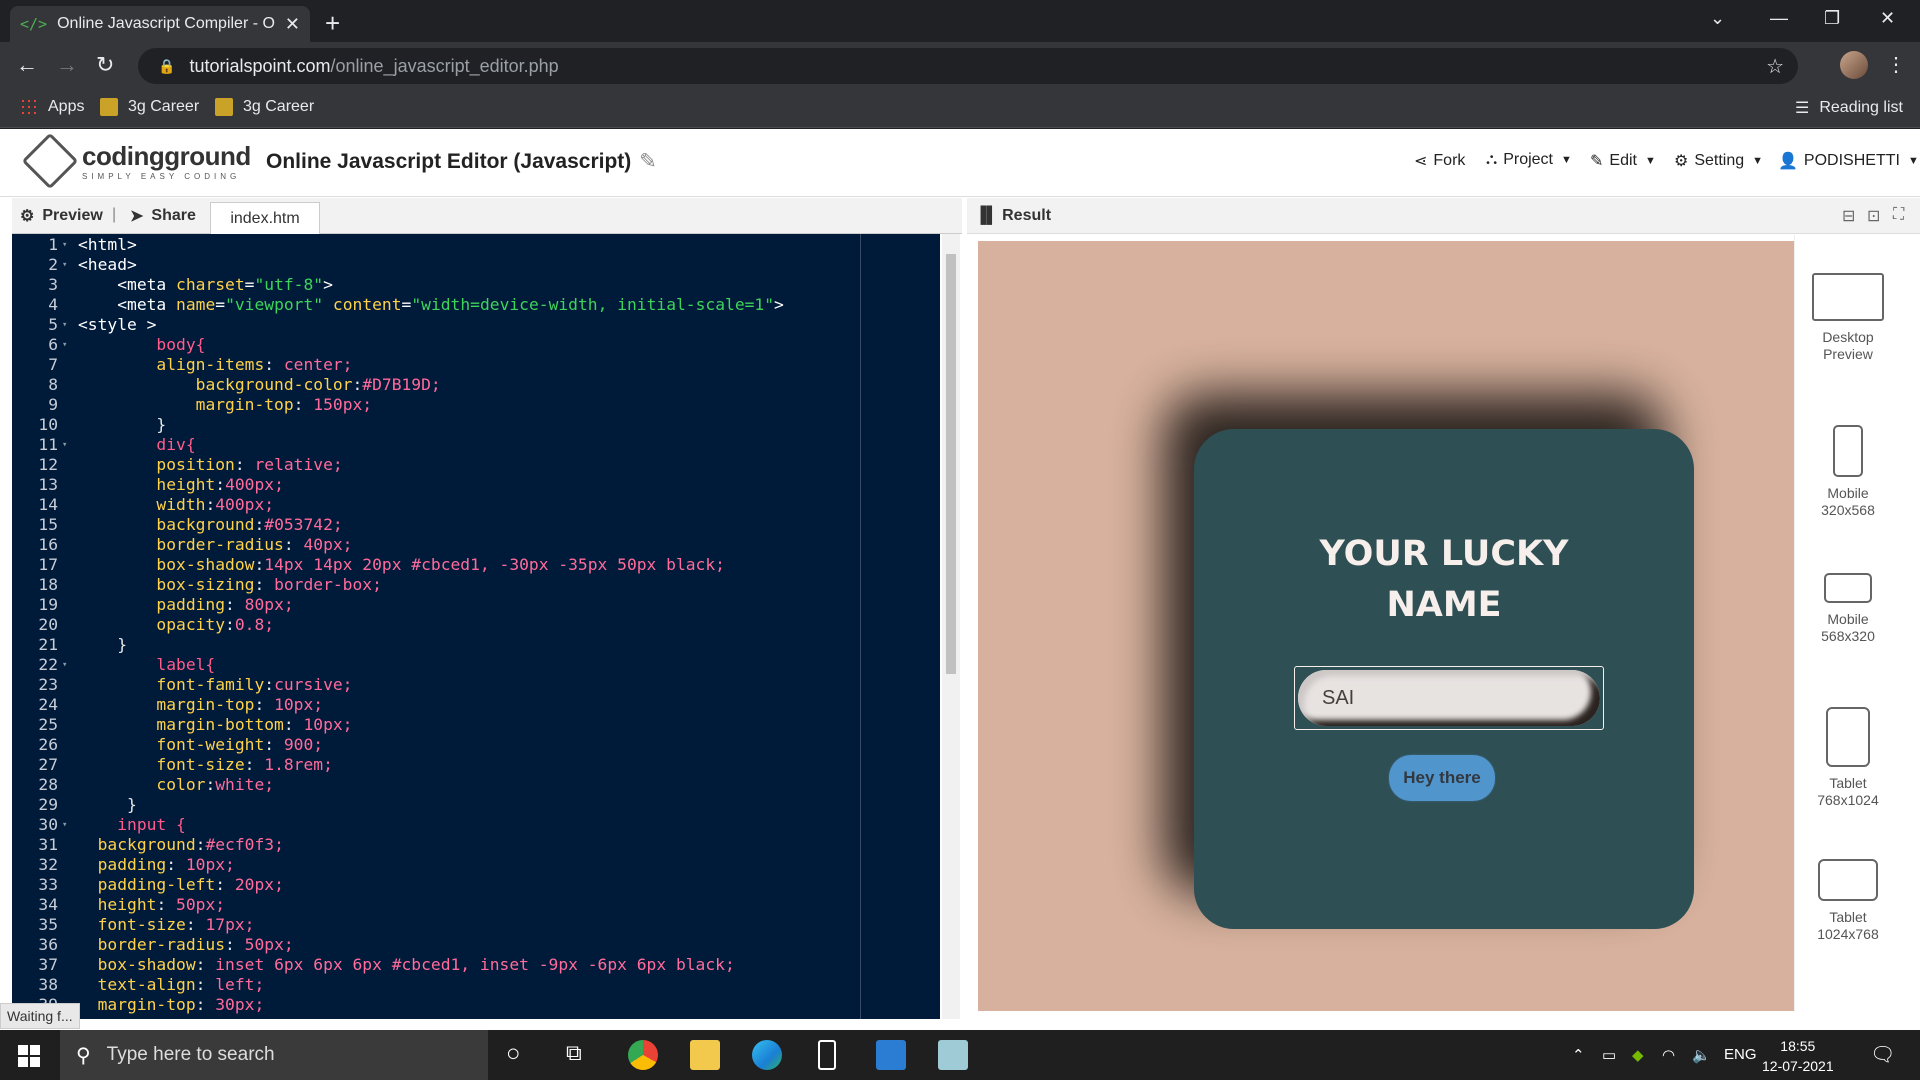  Describe the element at coordinates (167, 65) in the screenshot. I see `lock-icon: 🔒` at that location.